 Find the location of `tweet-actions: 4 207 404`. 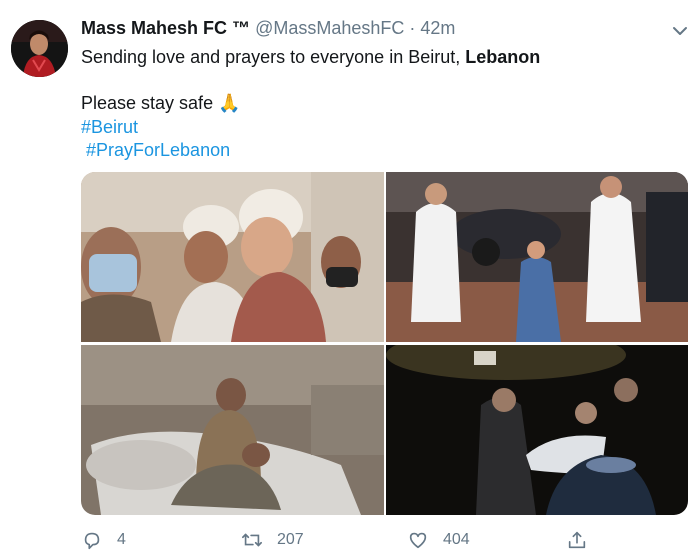

tweet-actions: 4 207 404 is located at coordinates (350, 540).